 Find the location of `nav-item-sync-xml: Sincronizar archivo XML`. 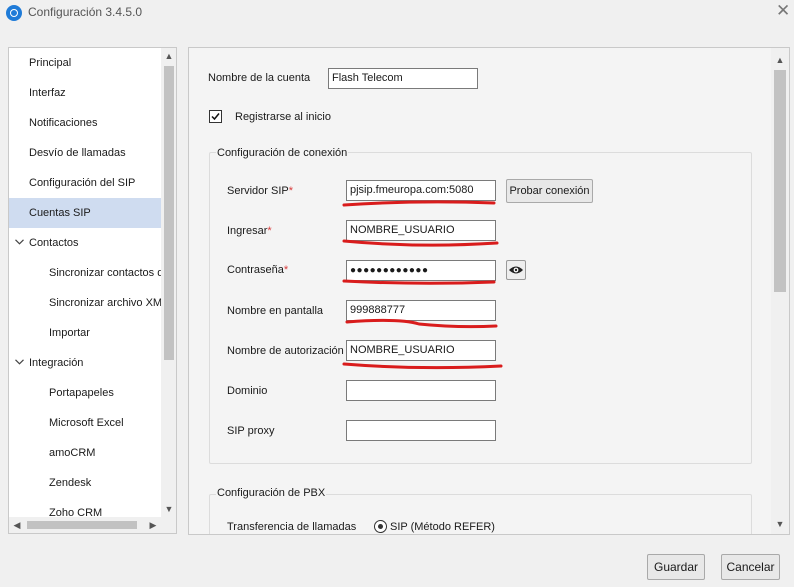

nav-item-sync-xml: Sincronizar archivo XML is located at coordinates (85, 303).